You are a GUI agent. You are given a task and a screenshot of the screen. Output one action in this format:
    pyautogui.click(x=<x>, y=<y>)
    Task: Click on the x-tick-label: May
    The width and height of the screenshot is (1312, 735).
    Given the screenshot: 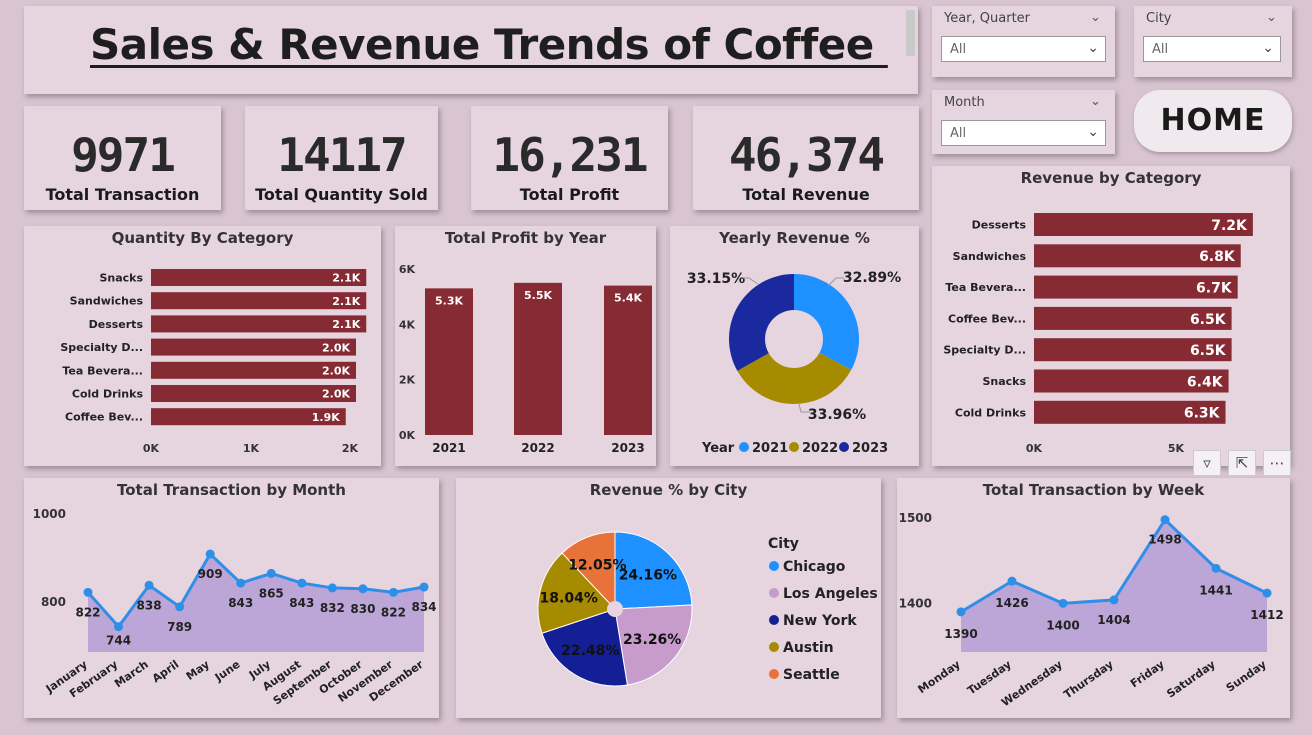 What is the action you would take?
    pyautogui.click(x=198, y=670)
    